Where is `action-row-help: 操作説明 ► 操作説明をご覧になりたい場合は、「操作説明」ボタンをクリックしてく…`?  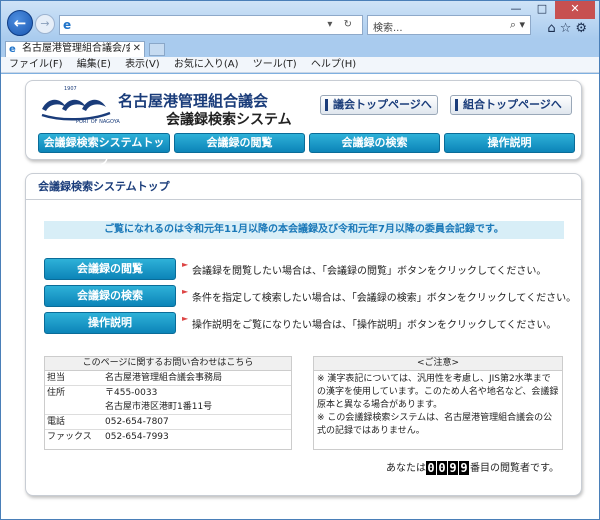 action-row-help: 操作説明 ► 操作説明をご覧になりたい場合は、「操作説明」ボタンをクリックしてく… is located at coordinates (304, 323).